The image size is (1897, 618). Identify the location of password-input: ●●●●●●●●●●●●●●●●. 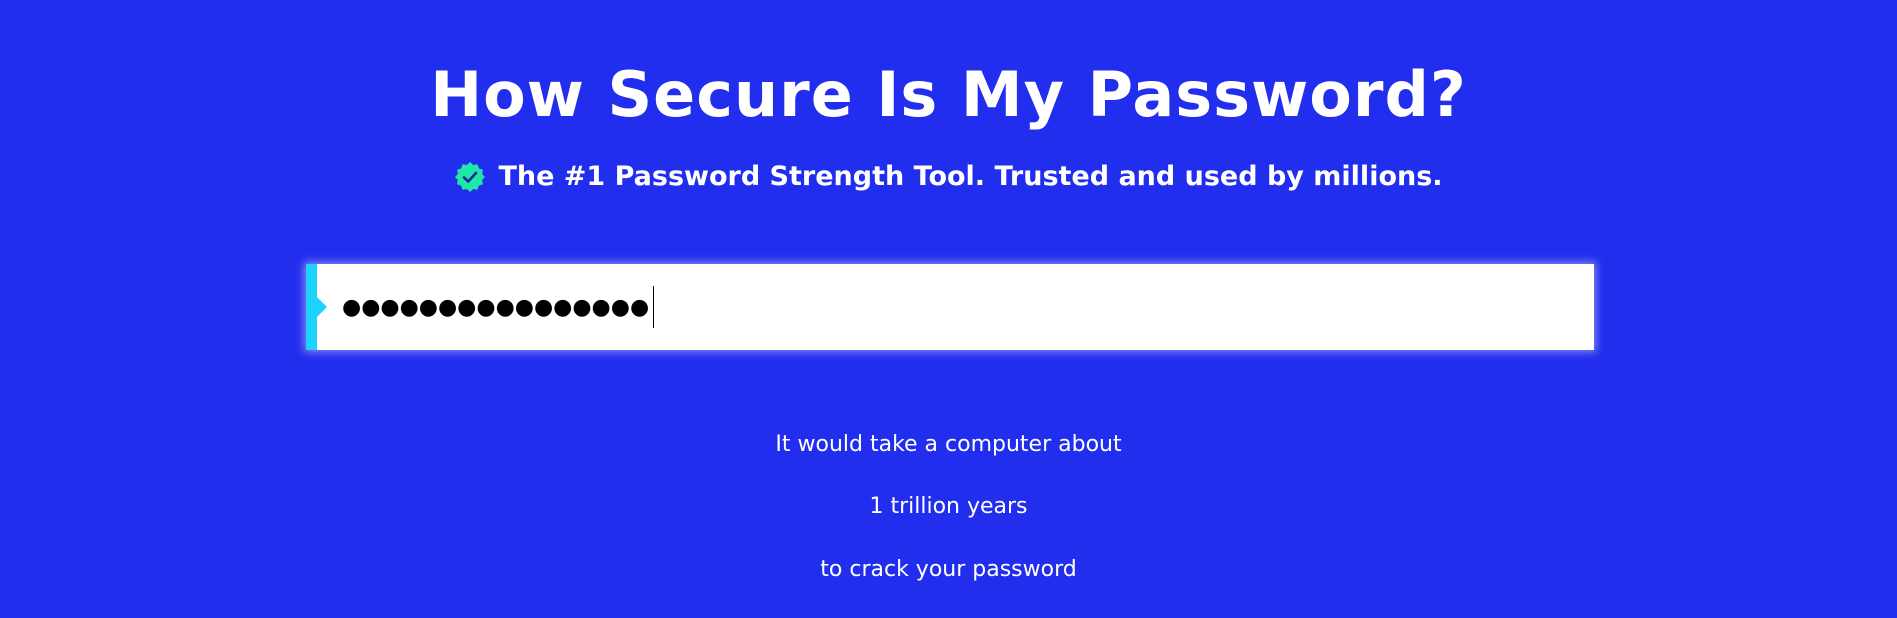
(957, 307).